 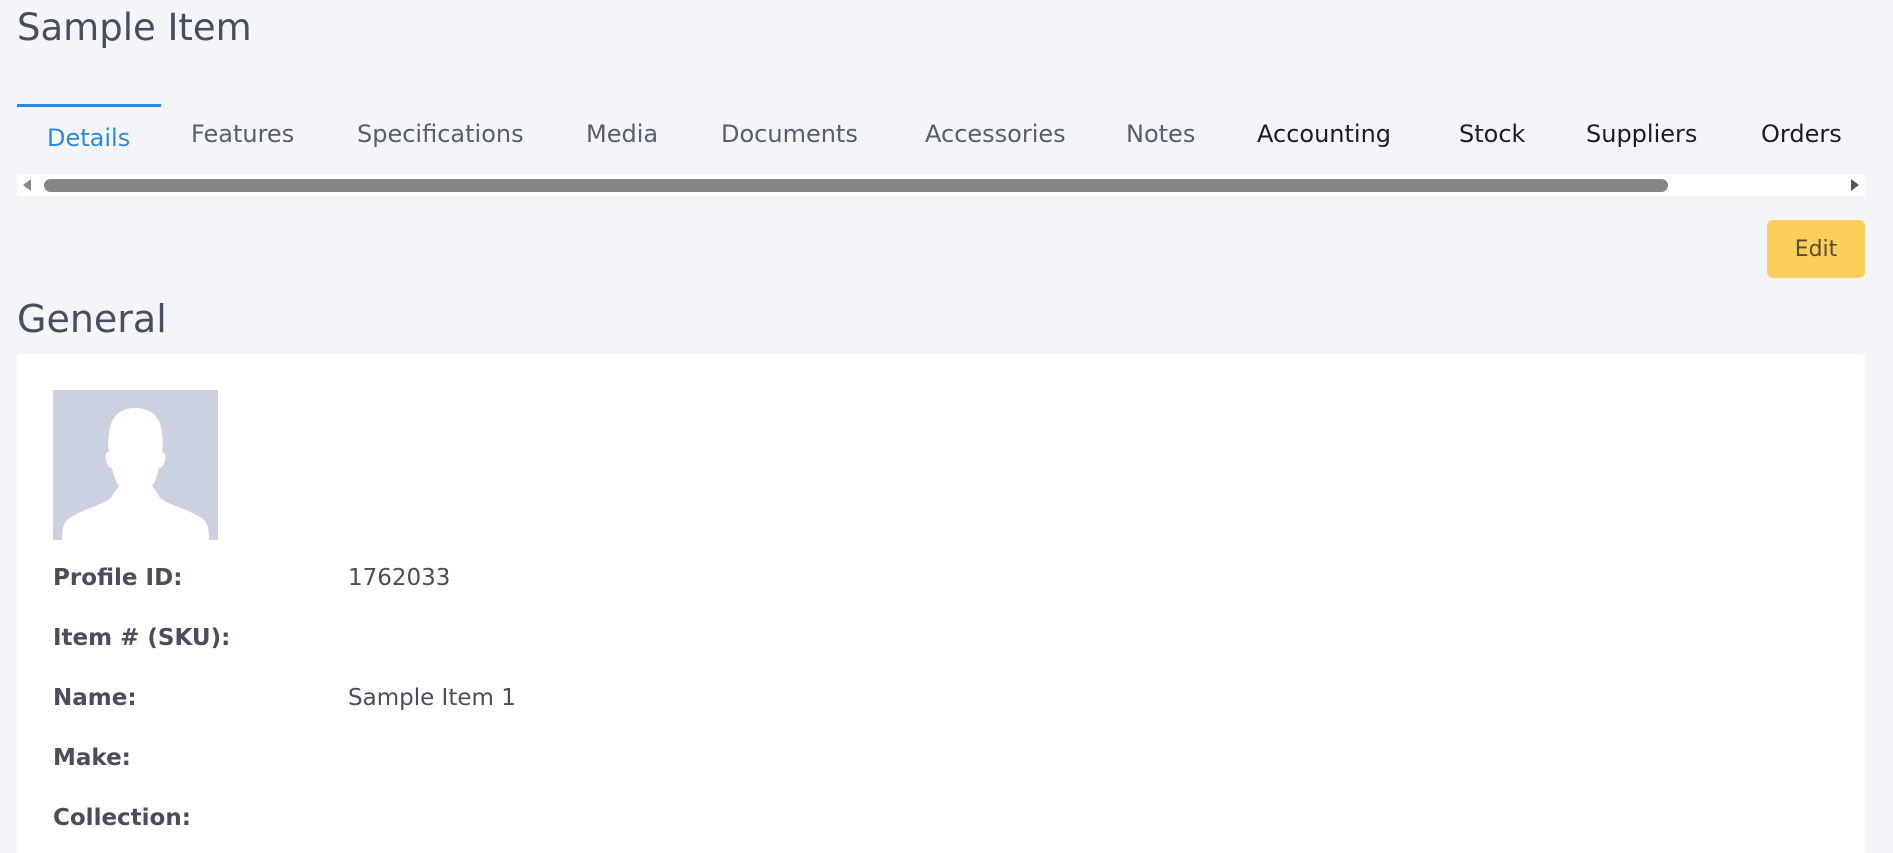 What do you see at coordinates (1160, 134) in the screenshot?
I see `tab-notes: Notes` at bounding box center [1160, 134].